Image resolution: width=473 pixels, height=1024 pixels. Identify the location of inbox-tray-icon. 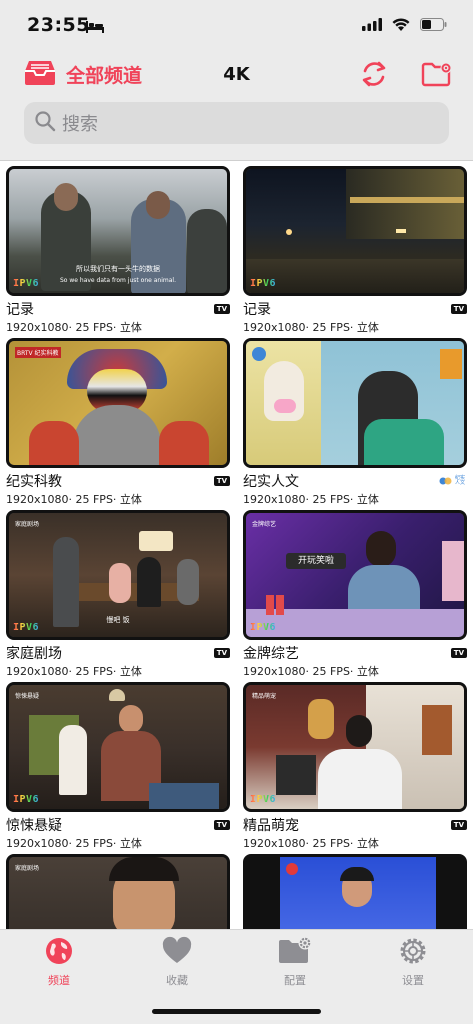
(40, 74).